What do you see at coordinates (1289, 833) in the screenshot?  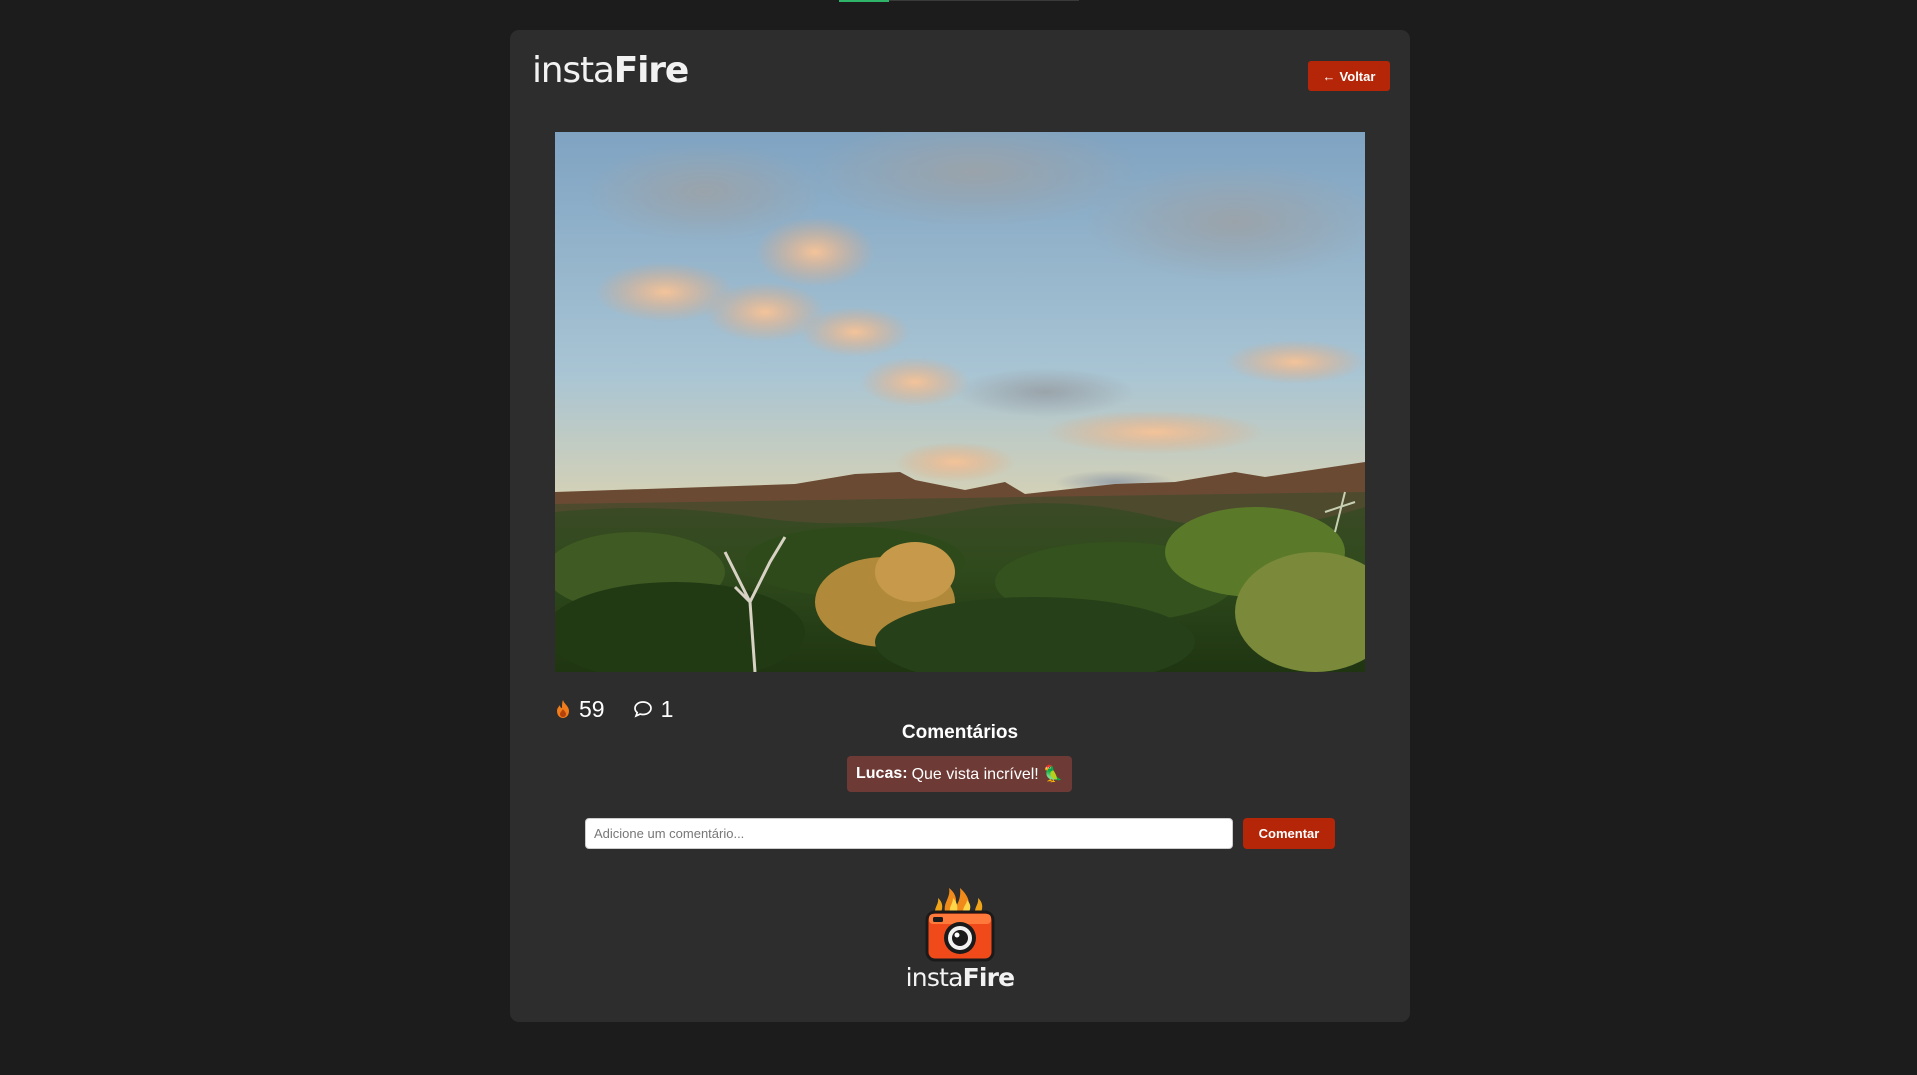 I see `submit-comment-button: Comentar` at bounding box center [1289, 833].